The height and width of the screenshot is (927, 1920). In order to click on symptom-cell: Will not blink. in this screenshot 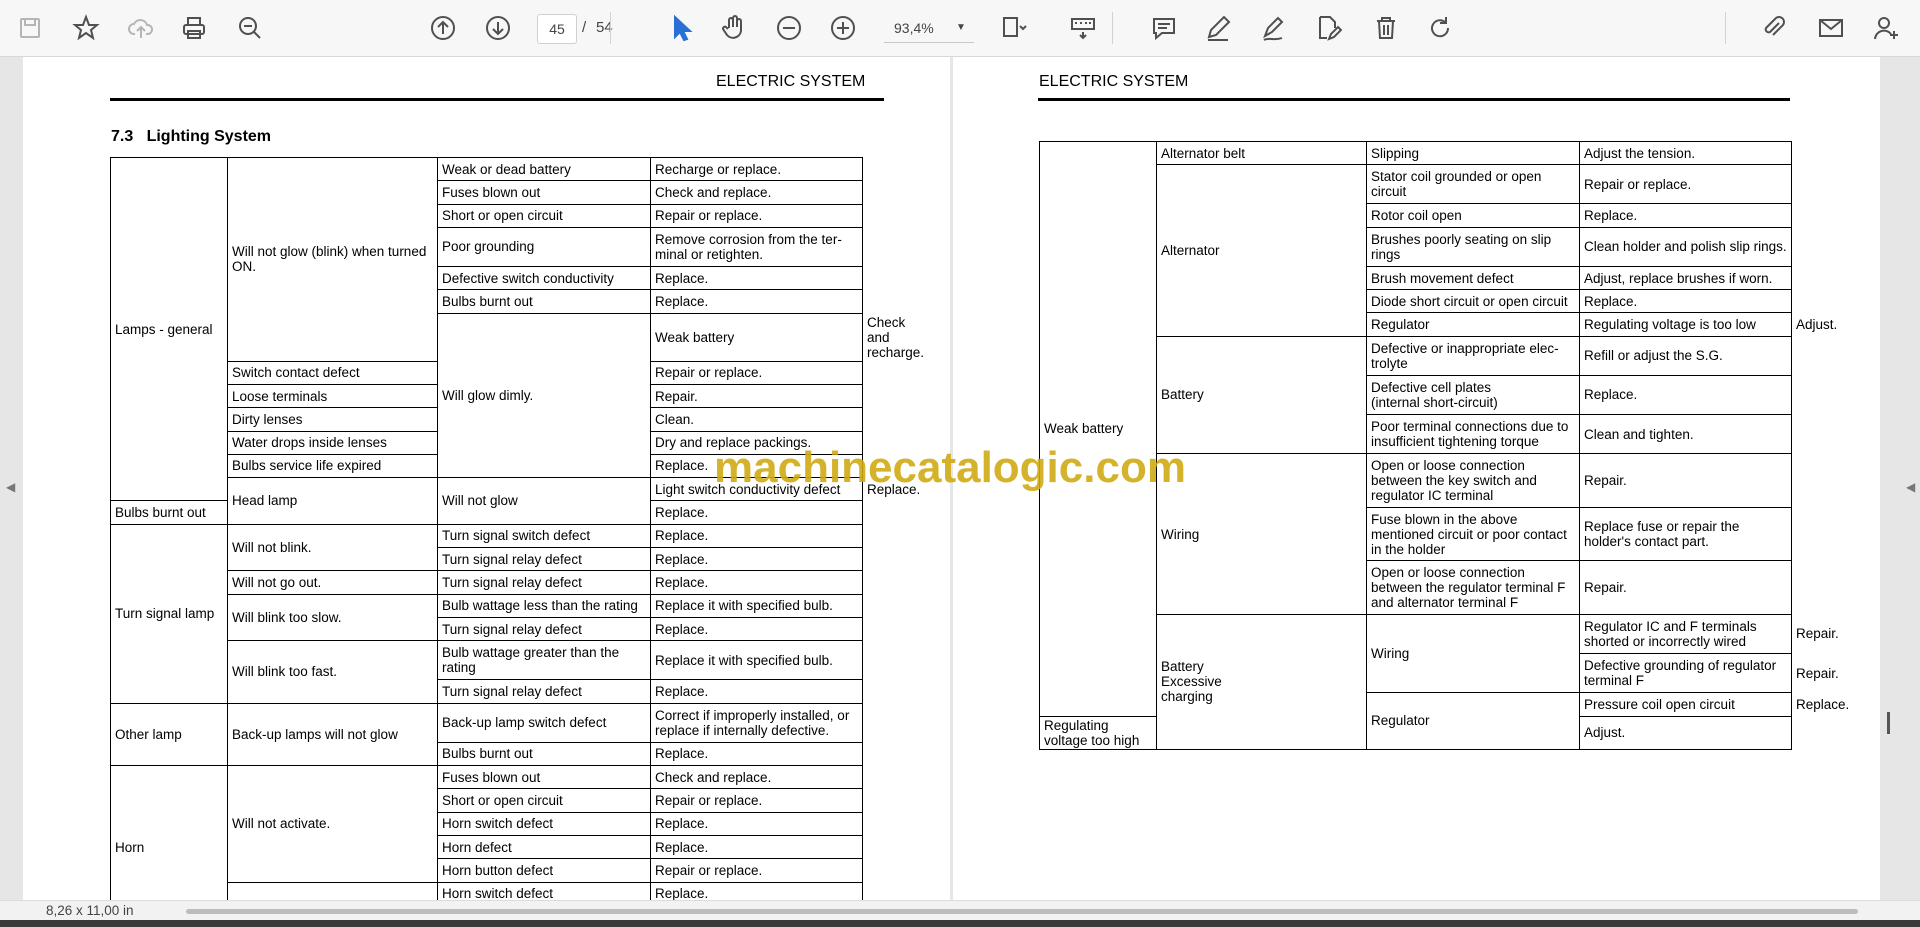, I will do `click(332, 547)`.